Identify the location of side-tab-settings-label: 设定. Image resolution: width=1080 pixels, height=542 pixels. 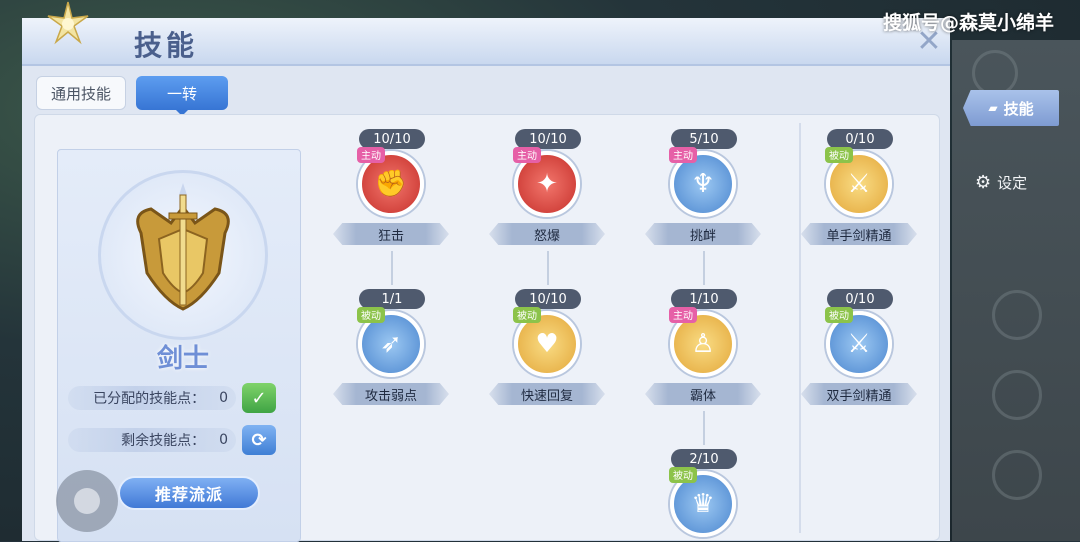
(1012, 182).